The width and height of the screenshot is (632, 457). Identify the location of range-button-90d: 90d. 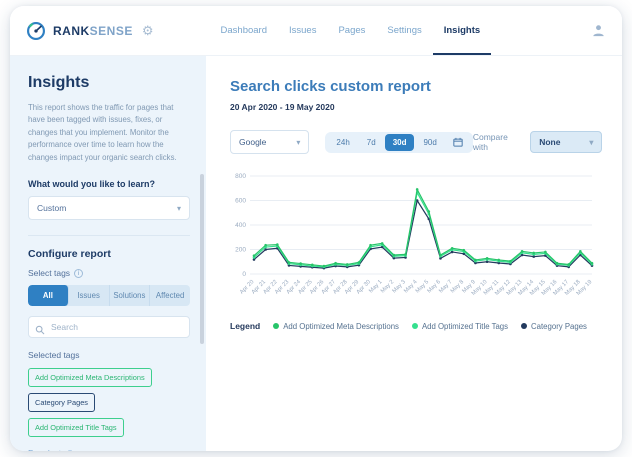
(429, 142).